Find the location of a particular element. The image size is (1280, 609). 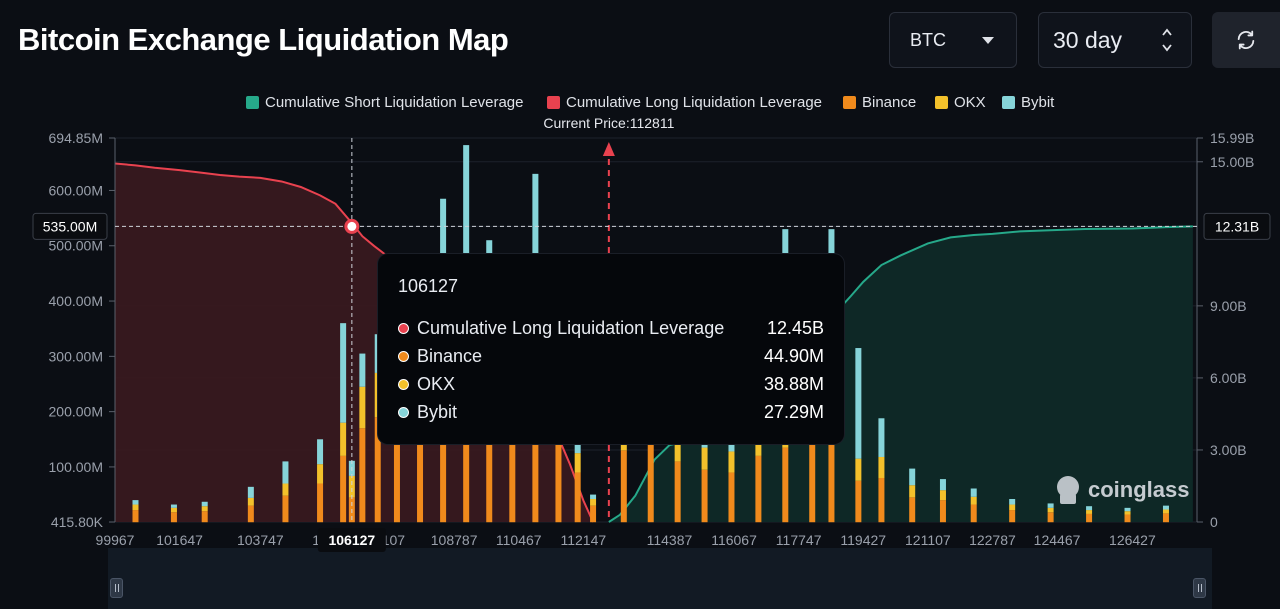

x-axis-tick: 103747 is located at coordinates (260, 540).